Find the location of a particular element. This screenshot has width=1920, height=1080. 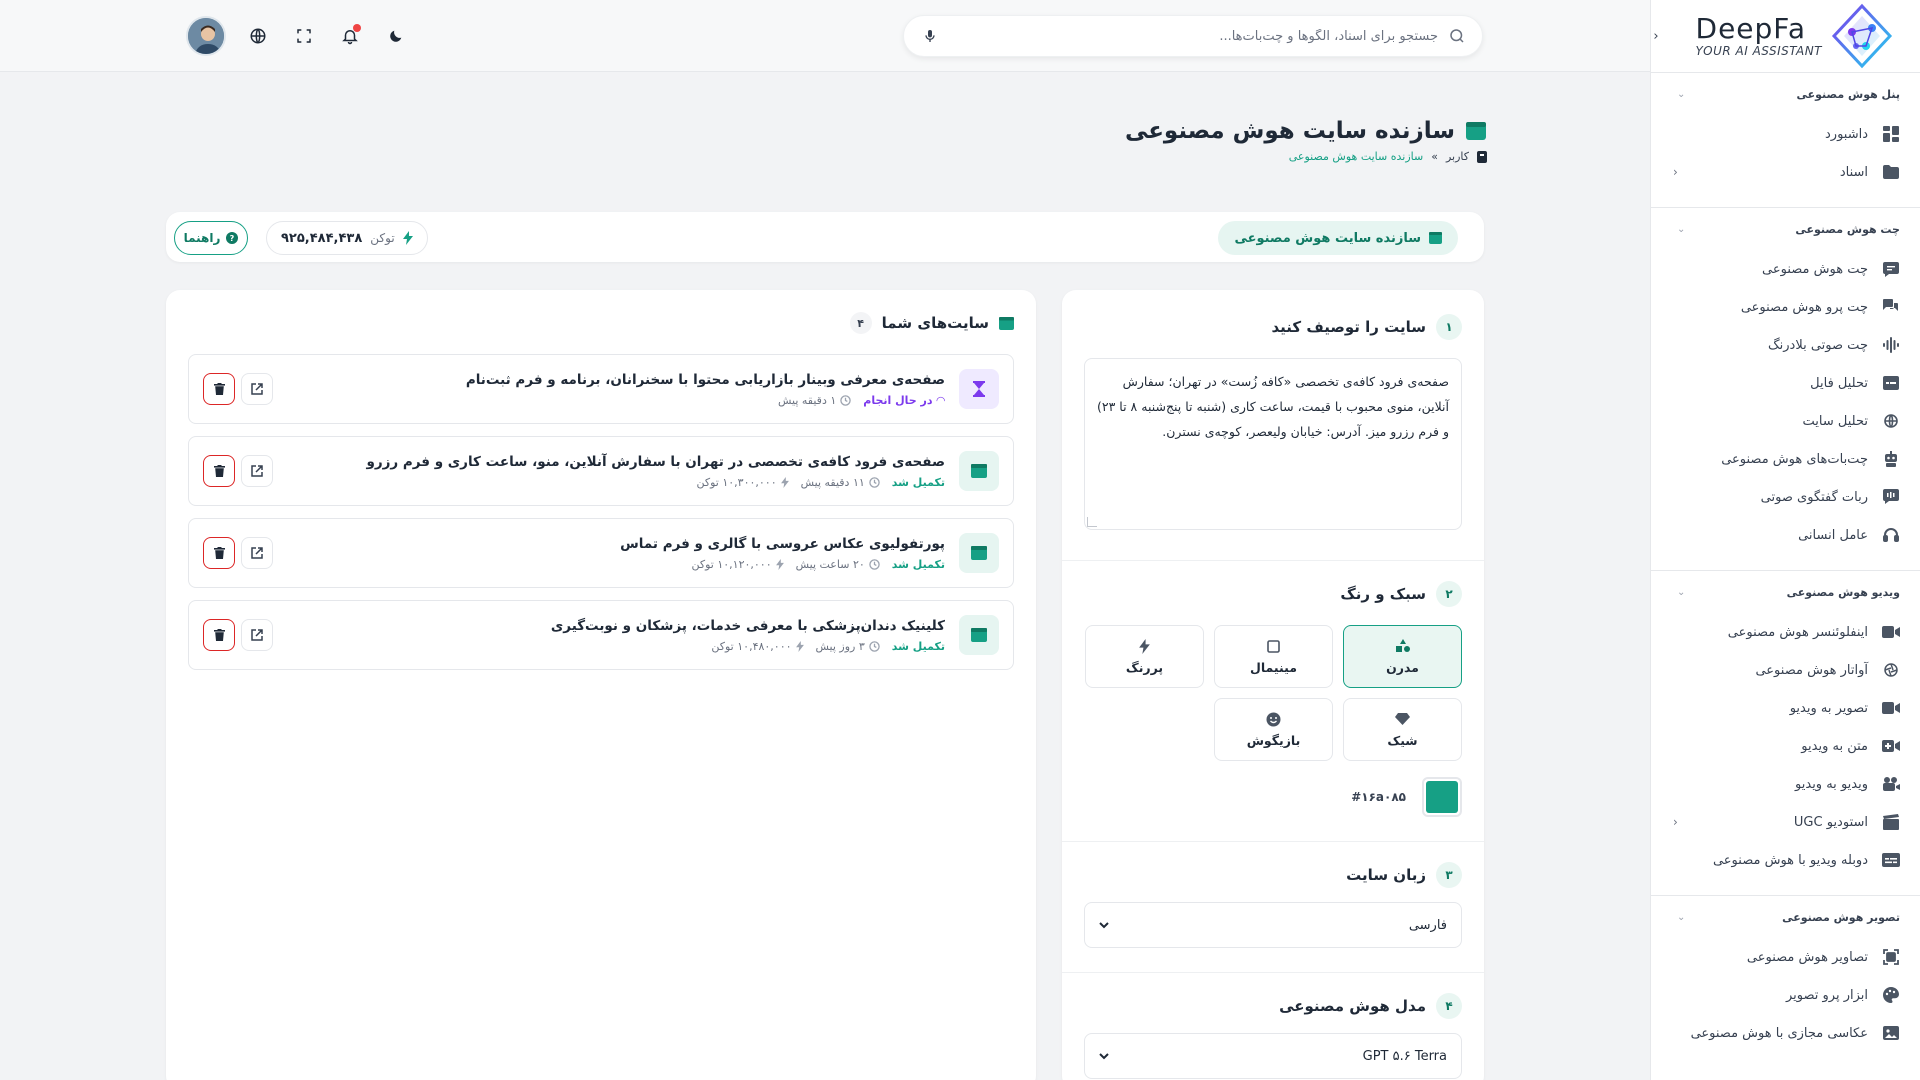

clapper-icon is located at coordinates (1891, 822).